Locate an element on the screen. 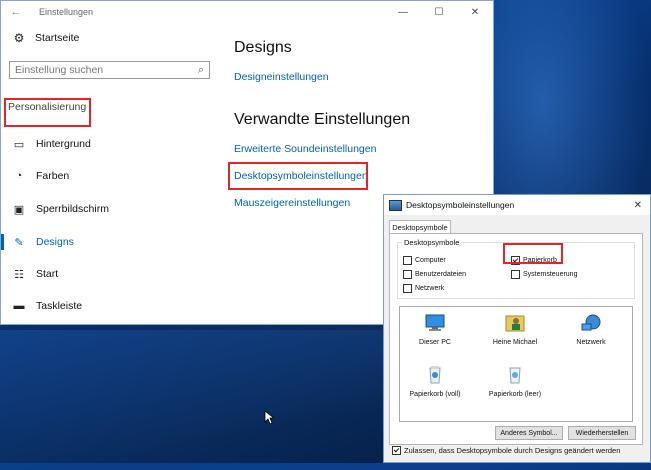  taskbar-icon: ▬ is located at coordinates (19, 306).